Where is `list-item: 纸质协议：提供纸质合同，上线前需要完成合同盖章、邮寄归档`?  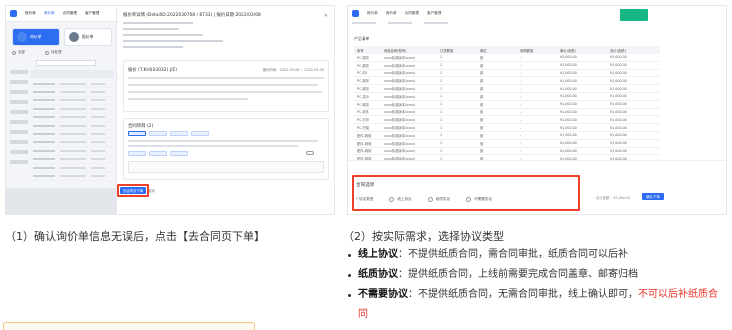
list-item: 纸质协议：提供纸质合同，上线前需要完成合同盖章、邮寄归档 is located at coordinates (536, 275).